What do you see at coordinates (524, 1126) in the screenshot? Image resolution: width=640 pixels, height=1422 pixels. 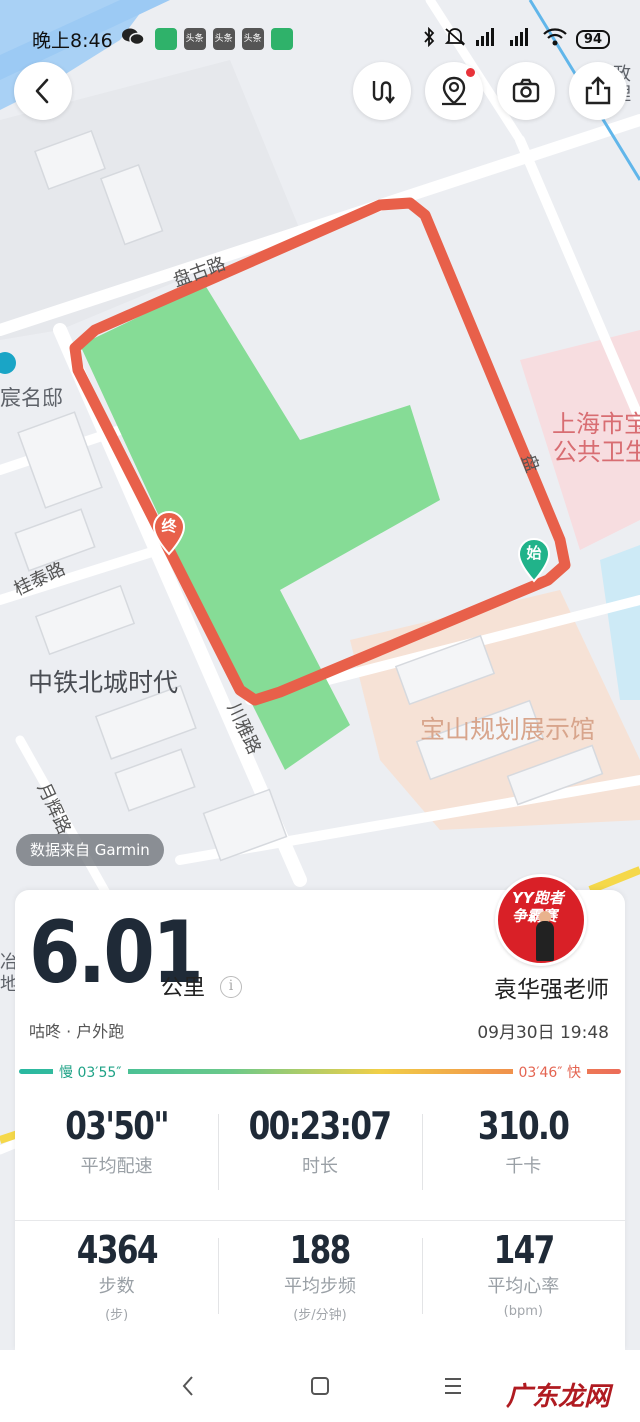 I see `stat-value: 310.0` at bounding box center [524, 1126].